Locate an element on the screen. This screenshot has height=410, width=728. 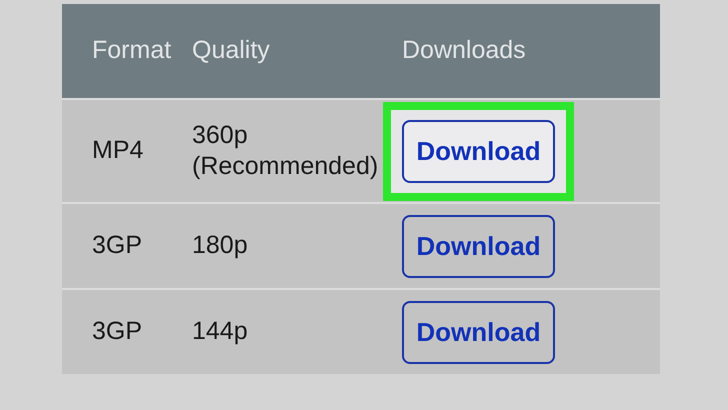
quality-cell: 360p (Recommended) is located at coordinates (285, 150).